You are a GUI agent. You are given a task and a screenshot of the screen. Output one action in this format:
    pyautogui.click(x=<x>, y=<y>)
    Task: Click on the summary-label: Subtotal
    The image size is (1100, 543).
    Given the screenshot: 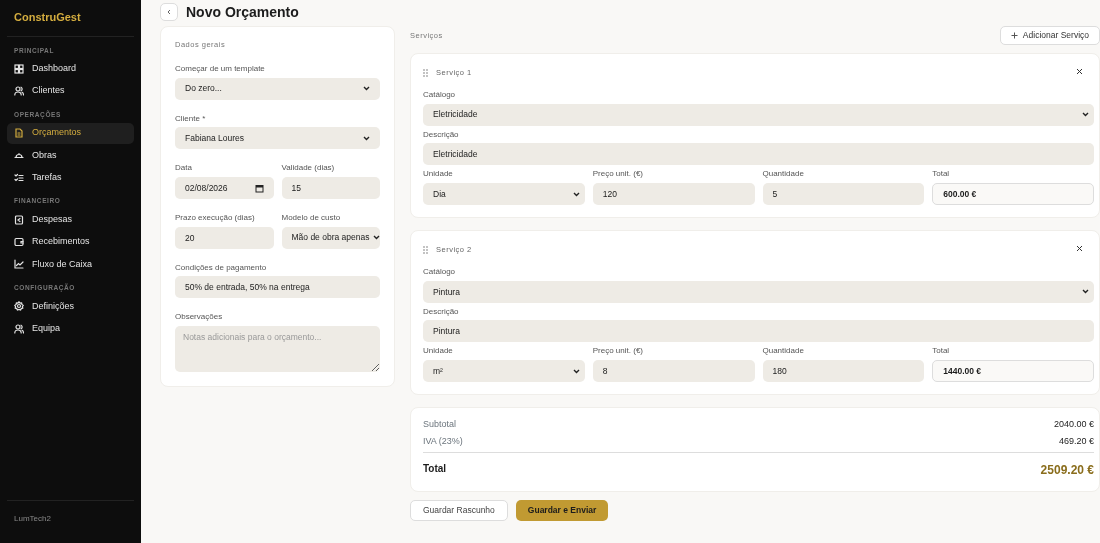 What is the action you would take?
    pyautogui.click(x=440, y=425)
    